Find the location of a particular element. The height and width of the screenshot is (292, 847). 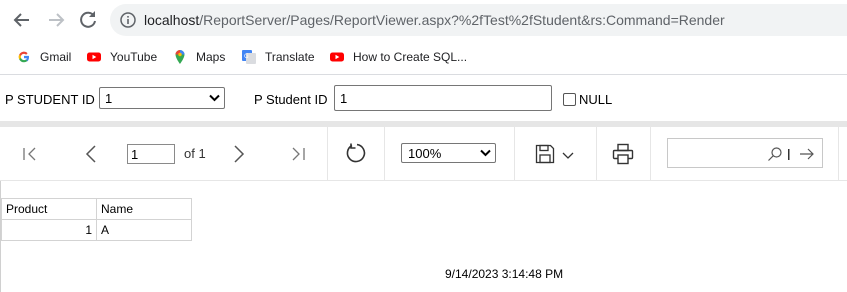

bookmark-gmail: Gmail is located at coordinates (43, 57).